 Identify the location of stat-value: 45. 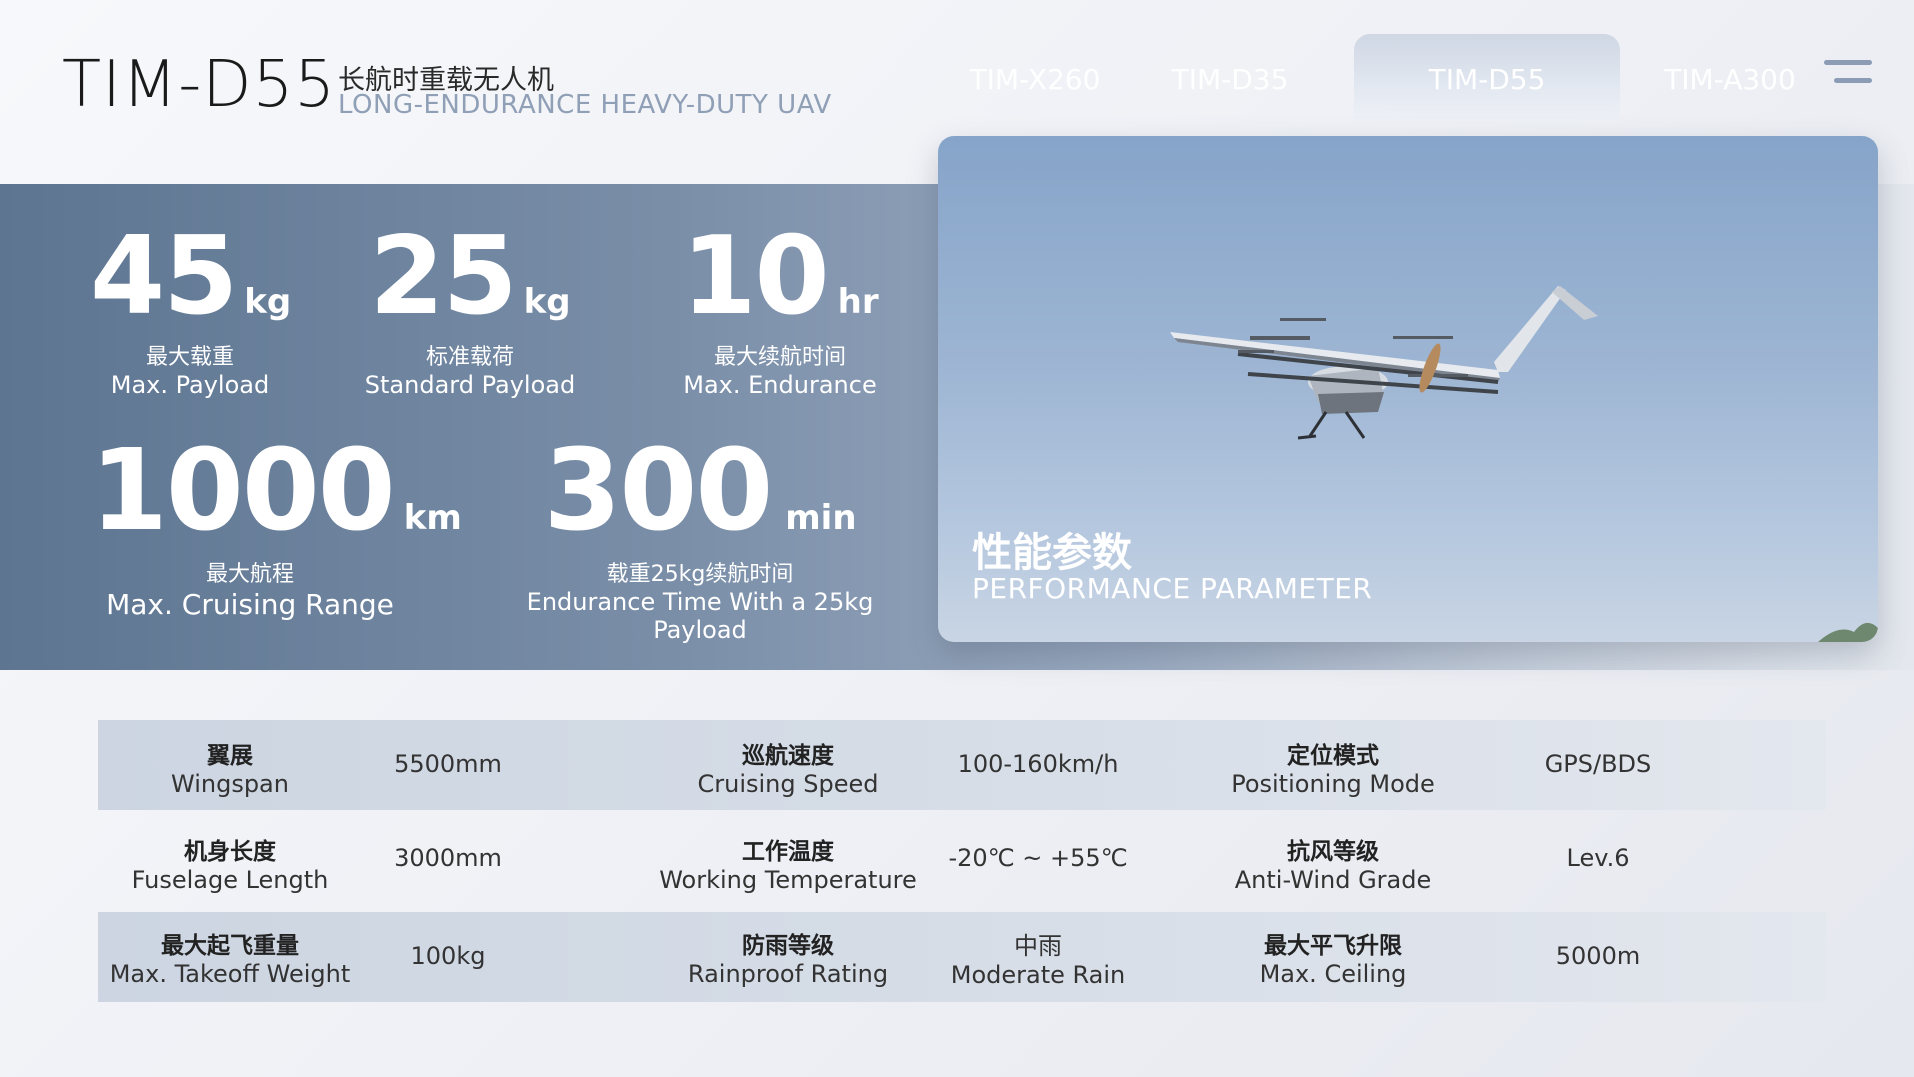
(164, 276).